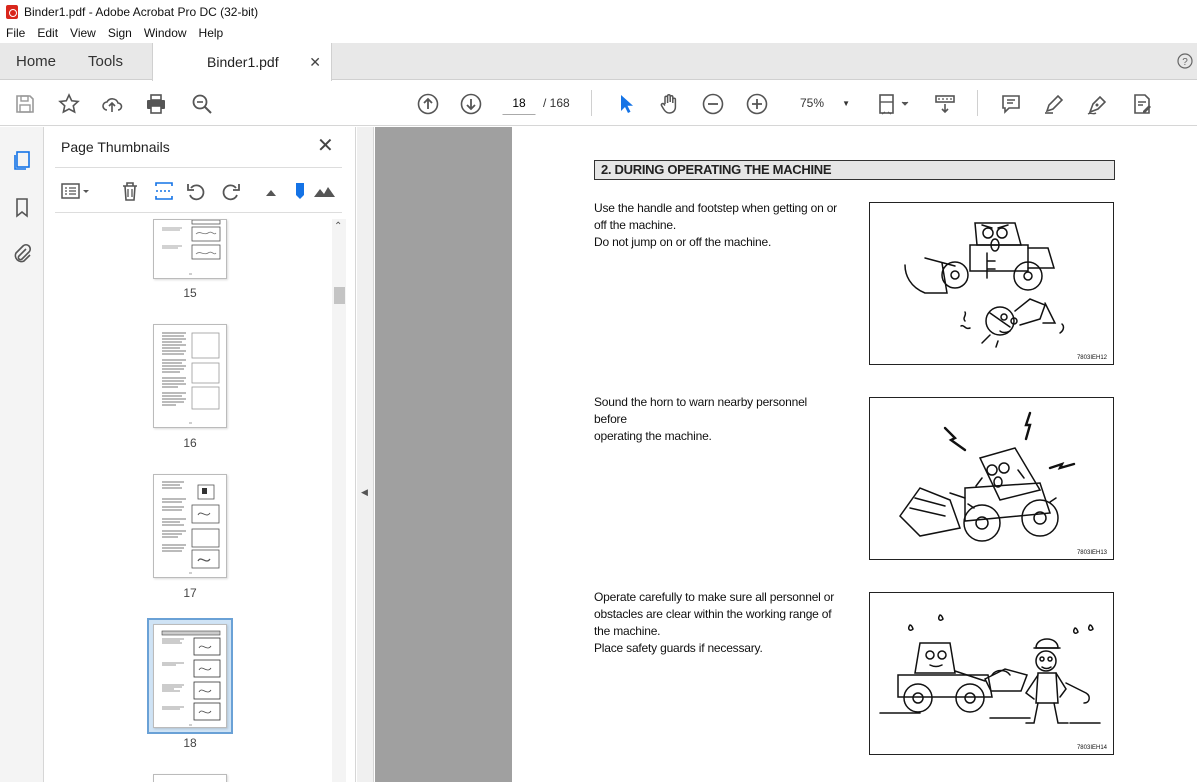 The width and height of the screenshot is (1197, 782). What do you see at coordinates (757, 104) in the screenshot?
I see `zoom-in-icon` at bounding box center [757, 104].